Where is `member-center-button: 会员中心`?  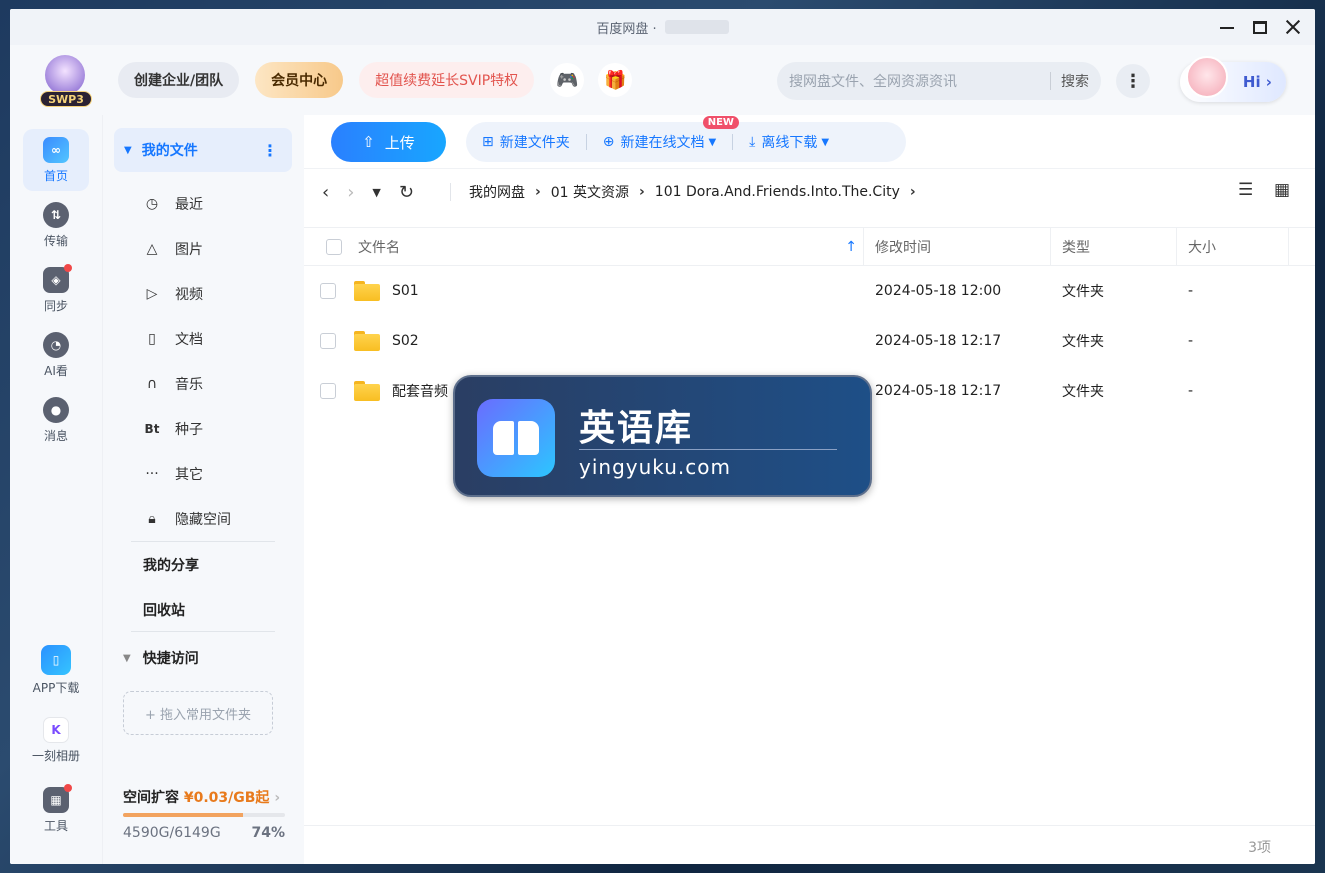 member-center-button: 会员中心 is located at coordinates (299, 80).